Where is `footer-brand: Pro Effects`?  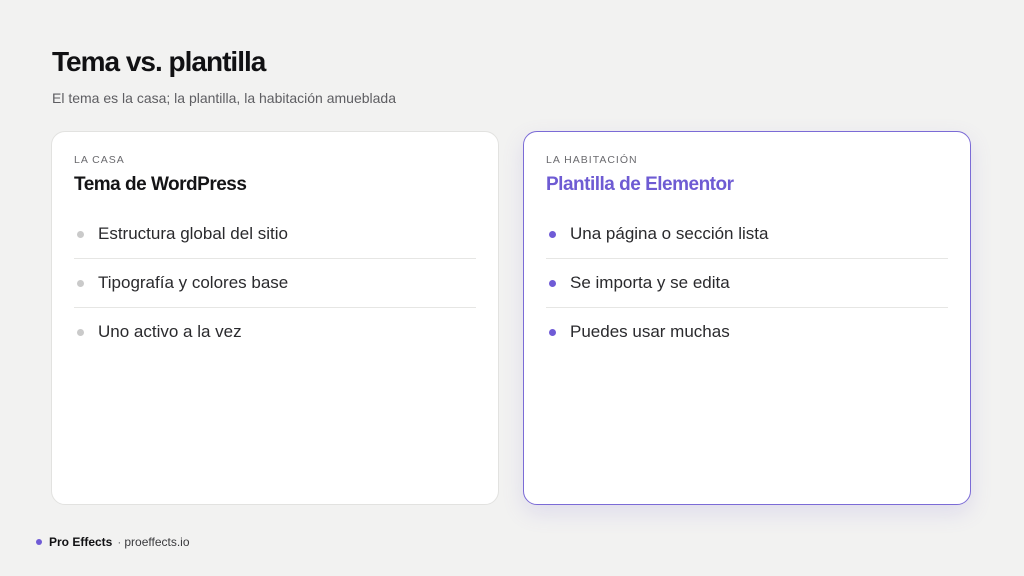
footer-brand: Pro Effects is located at coordinates (81, 542).